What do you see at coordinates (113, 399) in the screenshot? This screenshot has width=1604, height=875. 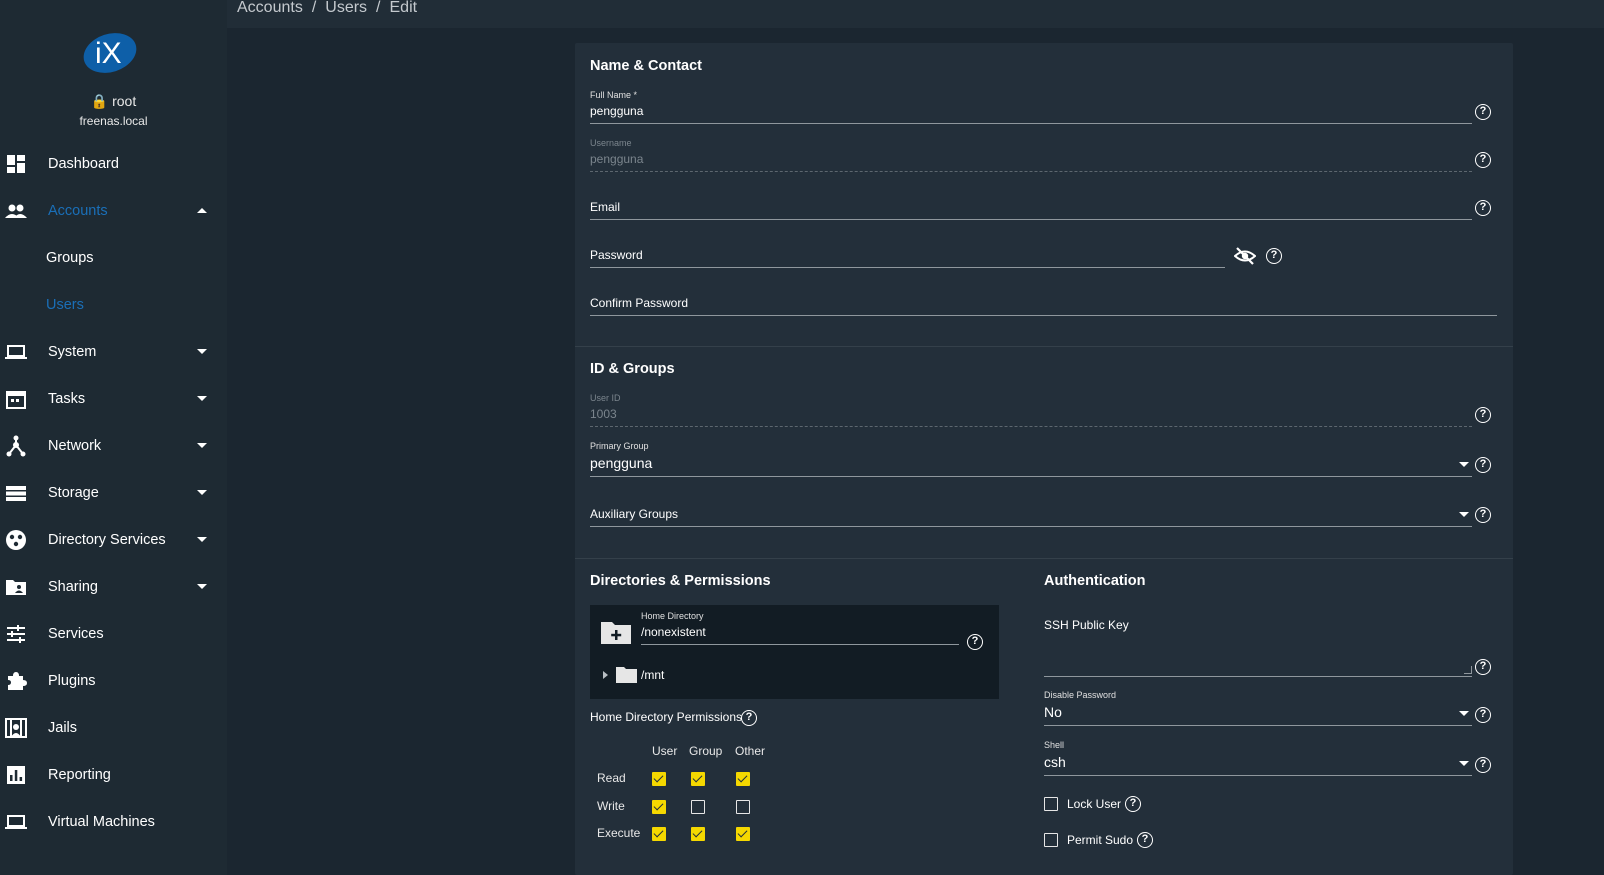 I see `sidebar-item-tasks: Tasks` at bounding box center [113, 399].